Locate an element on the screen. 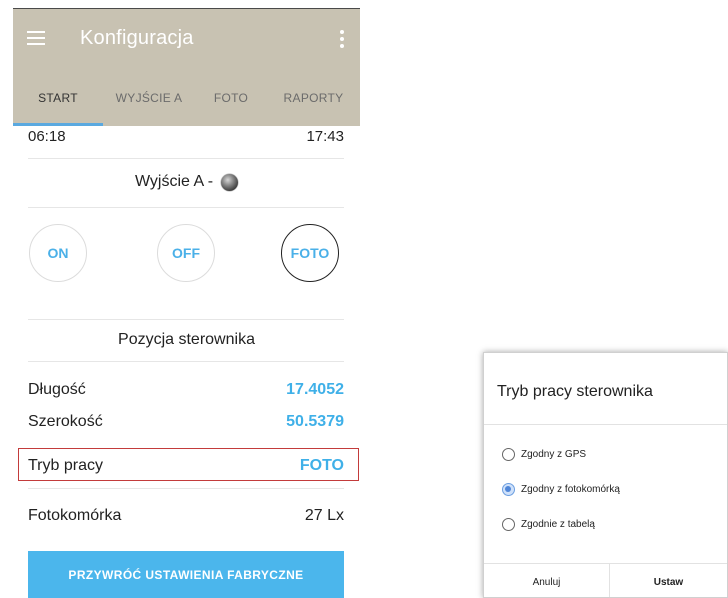 The width and height of the screenshot is (728, 598). tab-wyjscie-a: WYJŚCIE A is located at coordinates (149, 98).